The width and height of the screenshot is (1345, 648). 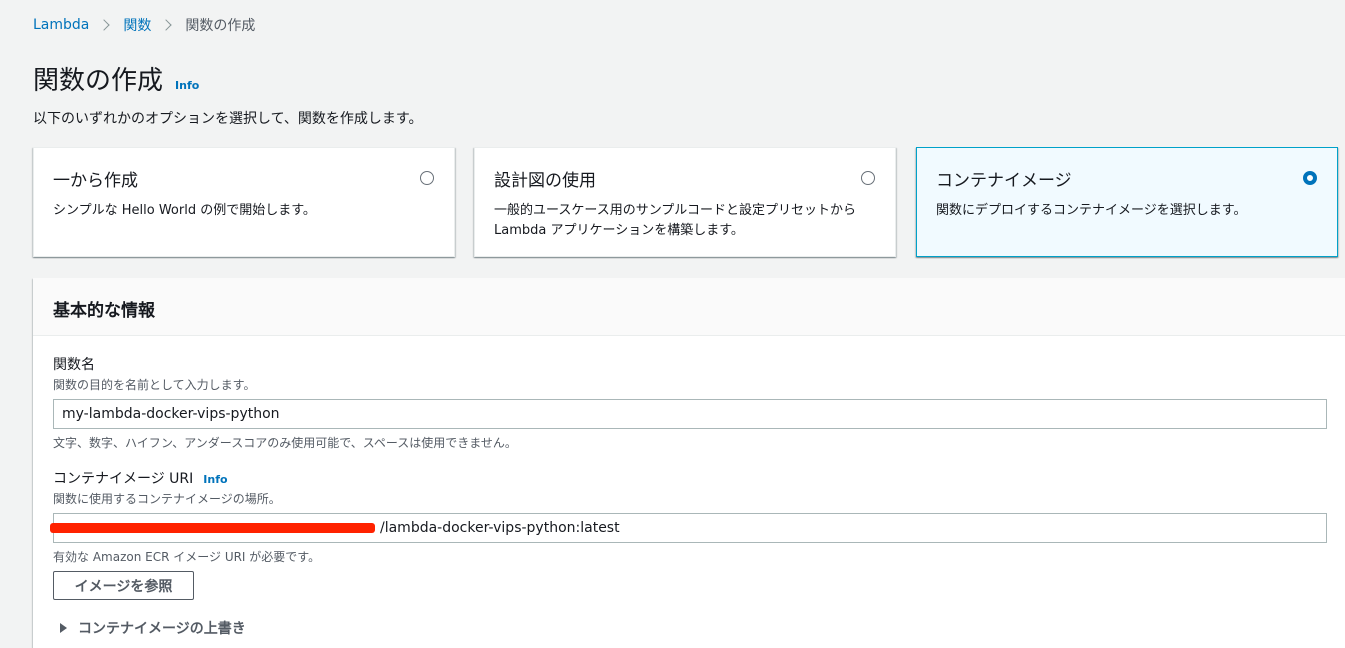 What do you see at coordinates (63, 628) in the screenshot?
I see `caret-right-icon` at bounding box center [63, 628].